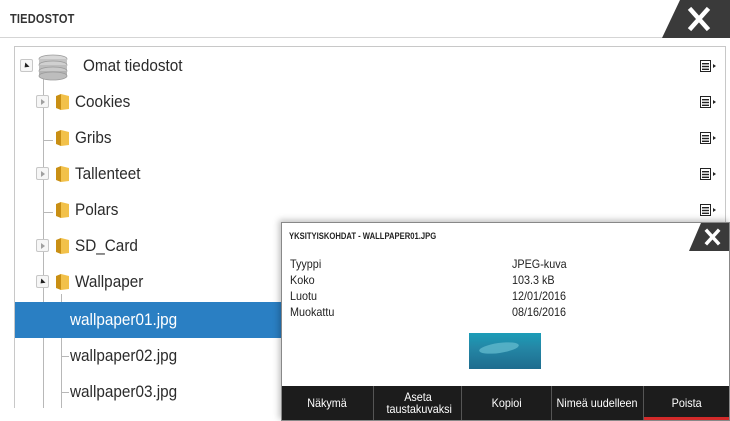 This screenshot has height=421, width=730. Describe the element at coordinates (109, 281) in the screenshot. I see `tree-item-label: Wallpaper` at that location.